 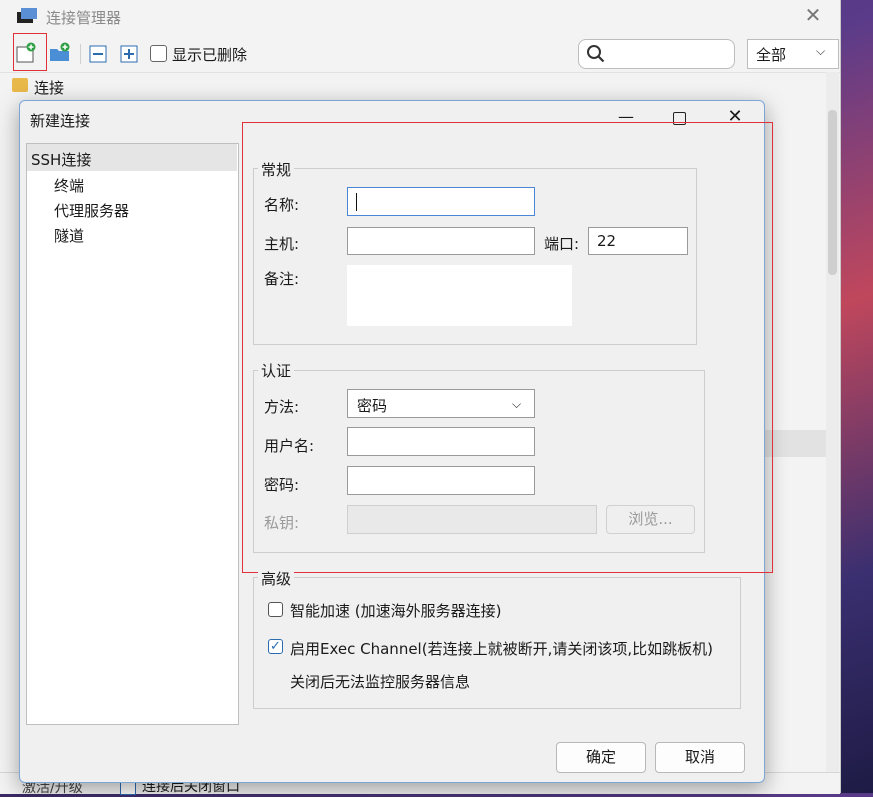 I want to click on smart-accel-checkbox, so click(x=275, y=609).